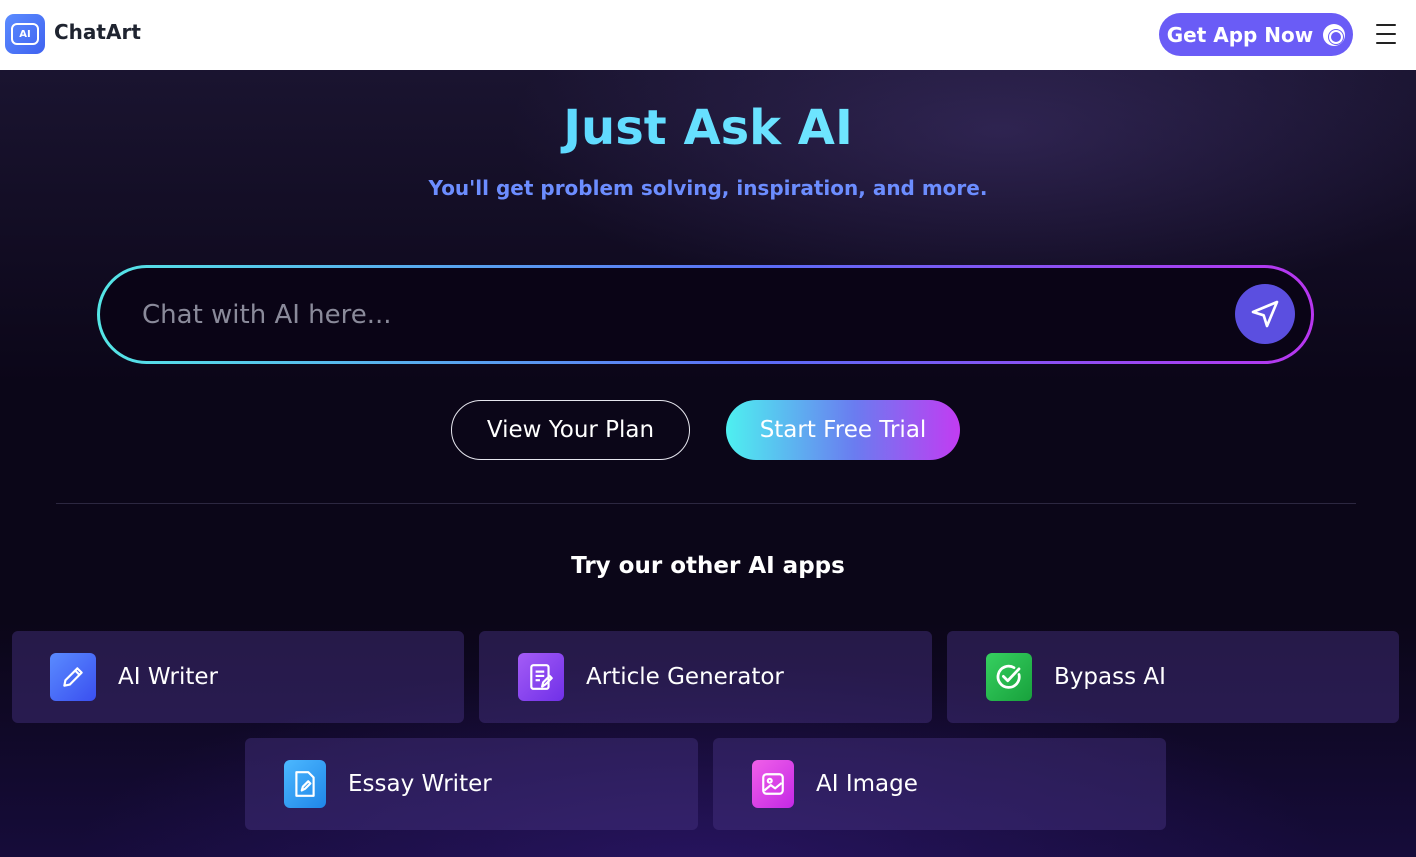 The height and width of the screenshot is (857, 1416). What do you see at coordinates (1334, 34) in the screenshot?
I see `chrome-icon` at bounding box center [1334, 34].